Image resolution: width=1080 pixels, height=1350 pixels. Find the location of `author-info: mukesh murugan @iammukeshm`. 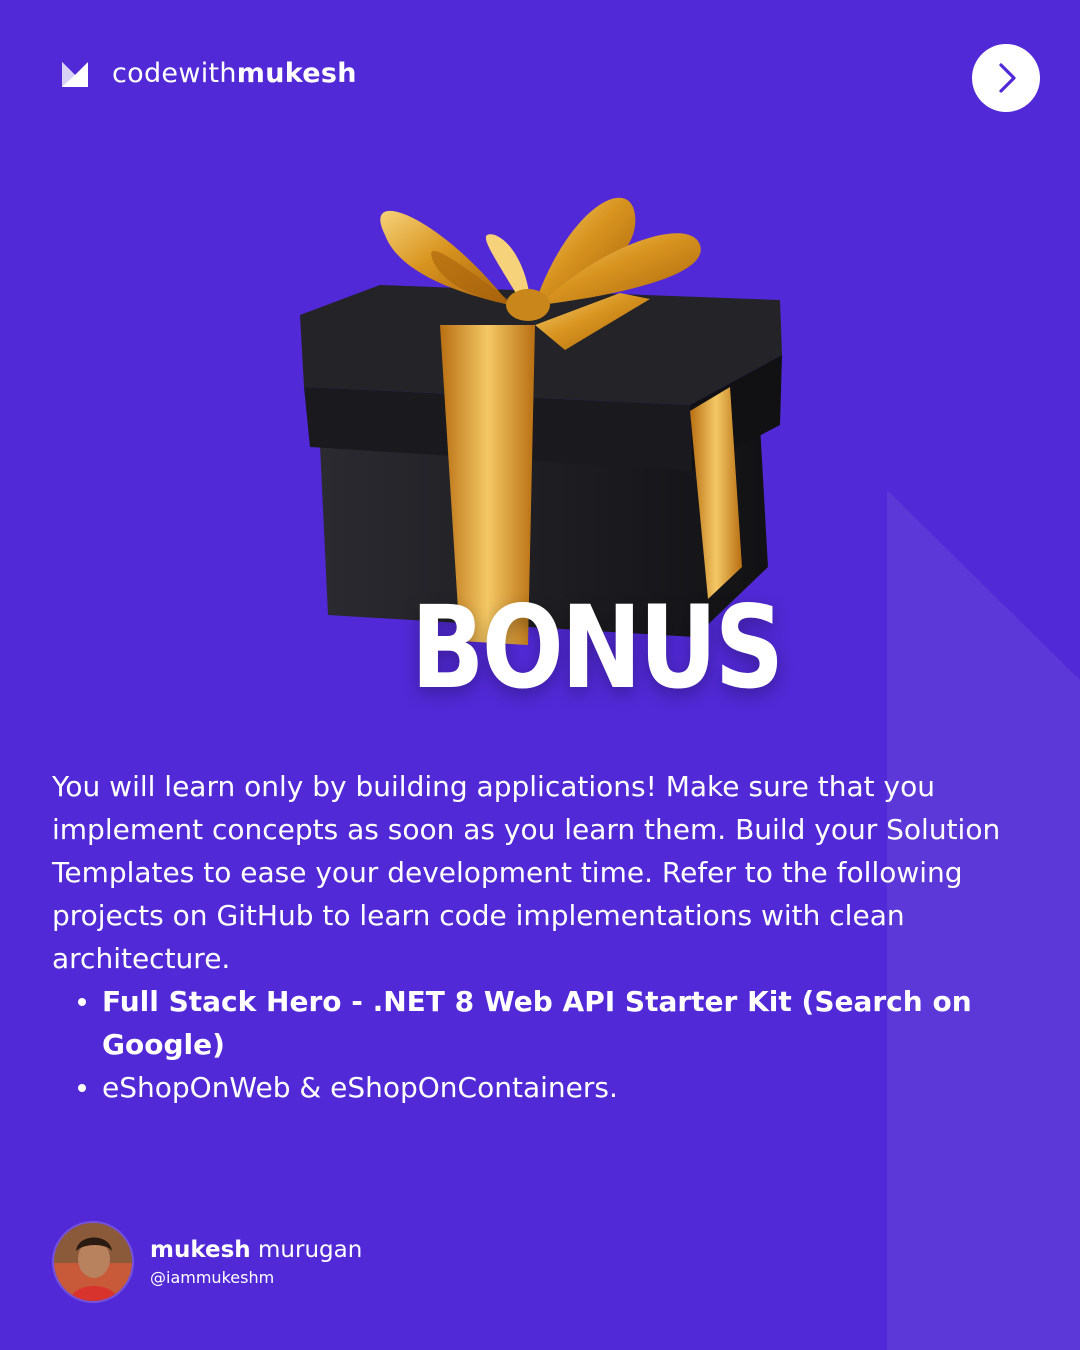

author-info: mukesh murugan @iammukeshm is located at coordinates (256, 1262).